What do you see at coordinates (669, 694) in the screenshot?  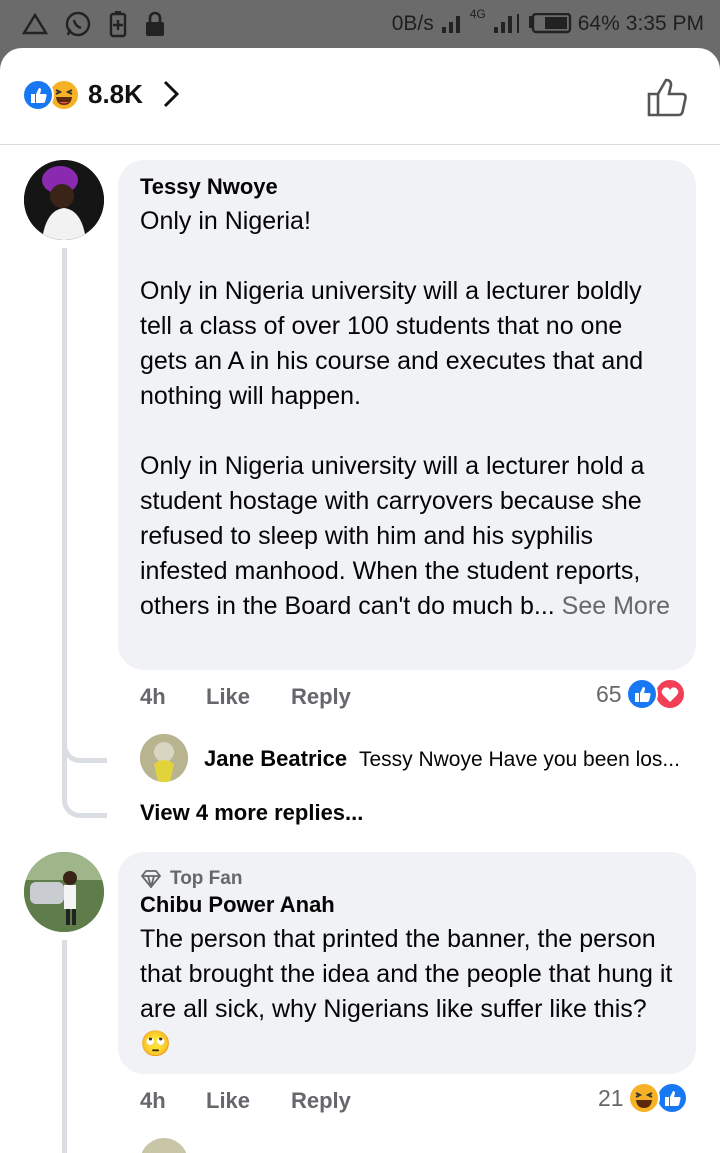 I see `love-reaction-icon` at bounding box center [669, 694].